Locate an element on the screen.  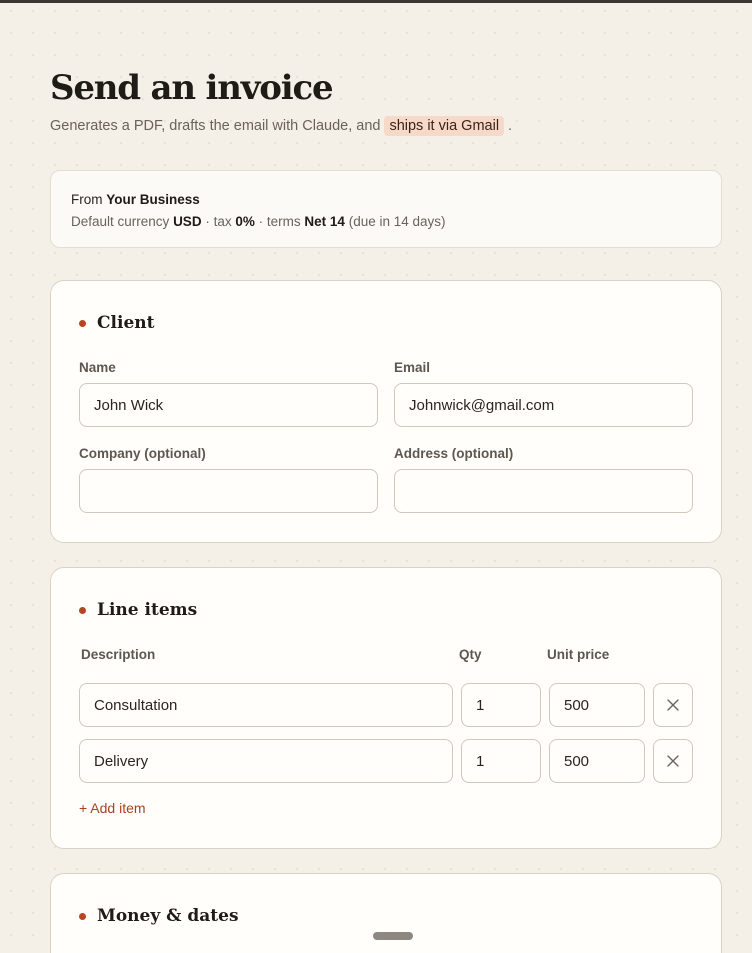
subtitle-end: . is located at coordinates (510, 126).